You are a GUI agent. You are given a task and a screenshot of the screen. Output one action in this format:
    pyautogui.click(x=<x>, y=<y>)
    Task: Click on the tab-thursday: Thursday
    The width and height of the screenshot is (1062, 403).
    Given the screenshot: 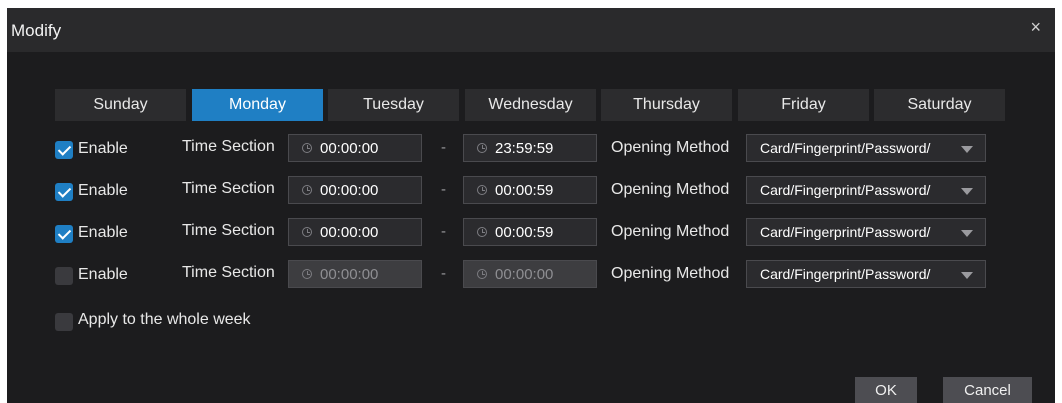 What is the action you would take?
    pyautogui.click(x=666, y=105)
    